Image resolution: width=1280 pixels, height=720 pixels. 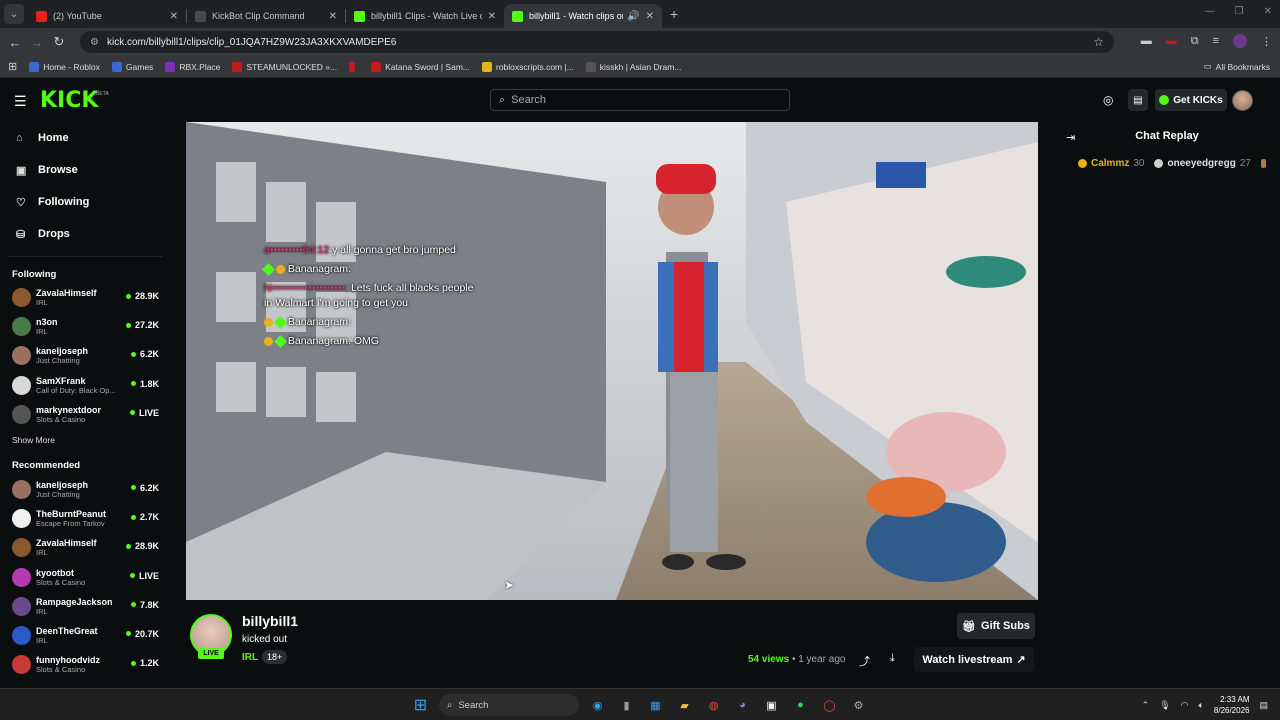 What do you see at coordinates (1216, 41) in the screenshot?
I see `media-icon: ≡` at bounding box center [1216, 41].